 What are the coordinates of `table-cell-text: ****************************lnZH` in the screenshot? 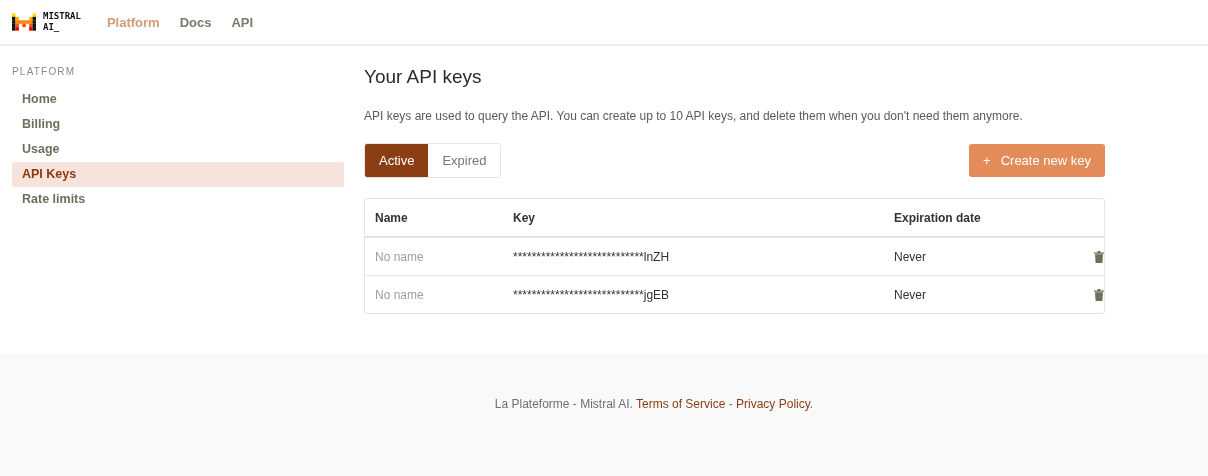 It's located at (591, 256).